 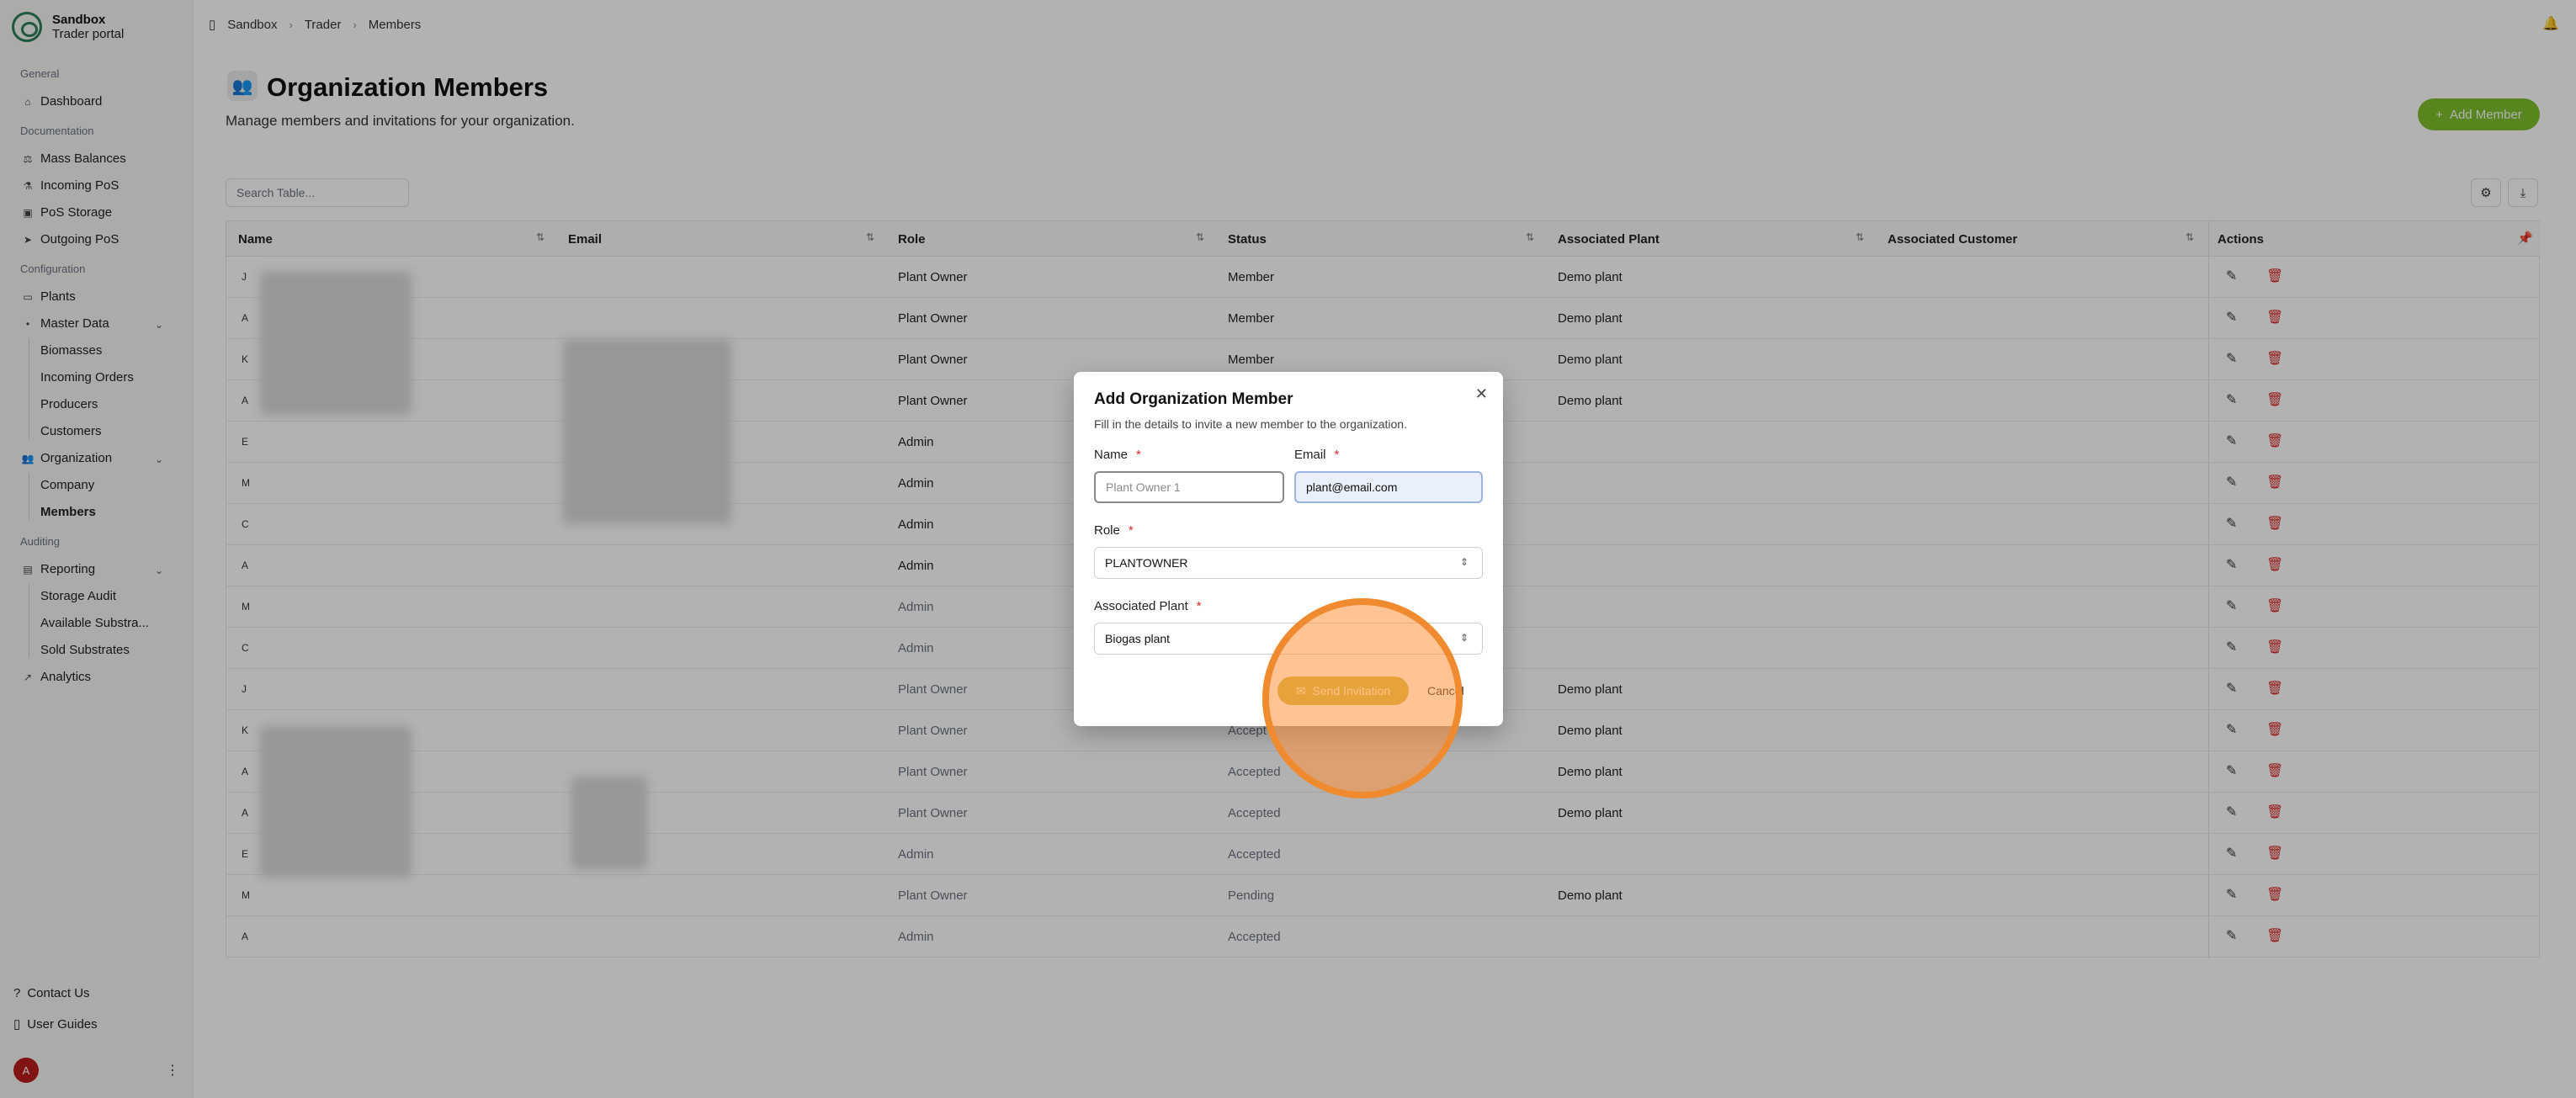 I want to click on name-input: Plant Owner 1, so click(x=1189, y=487).